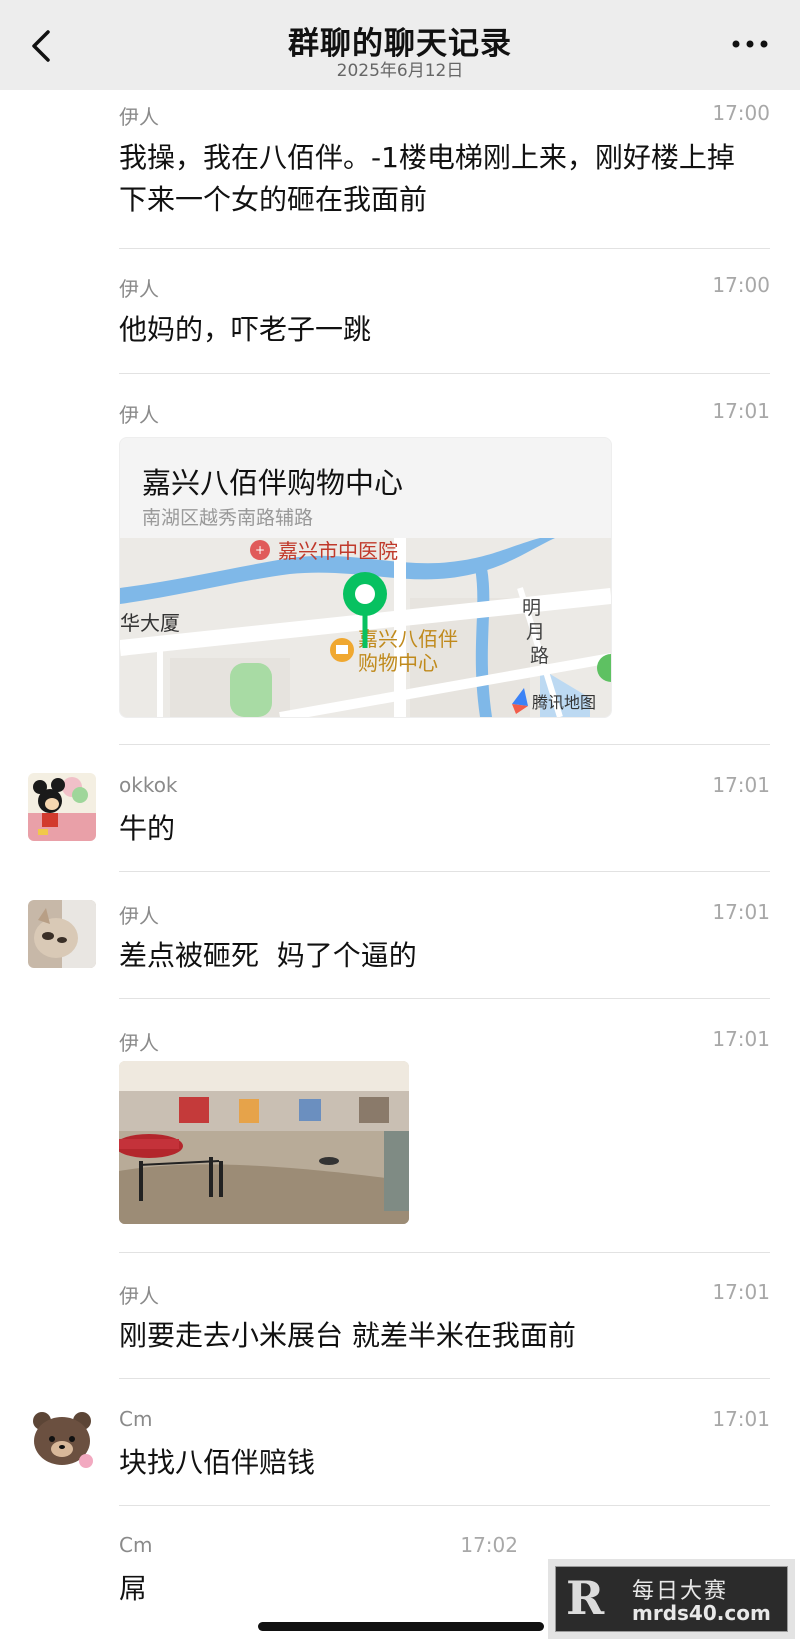 This screenshot has width=800, height=1644. I want to click on message-time: 17:02, so click(489, 1545).